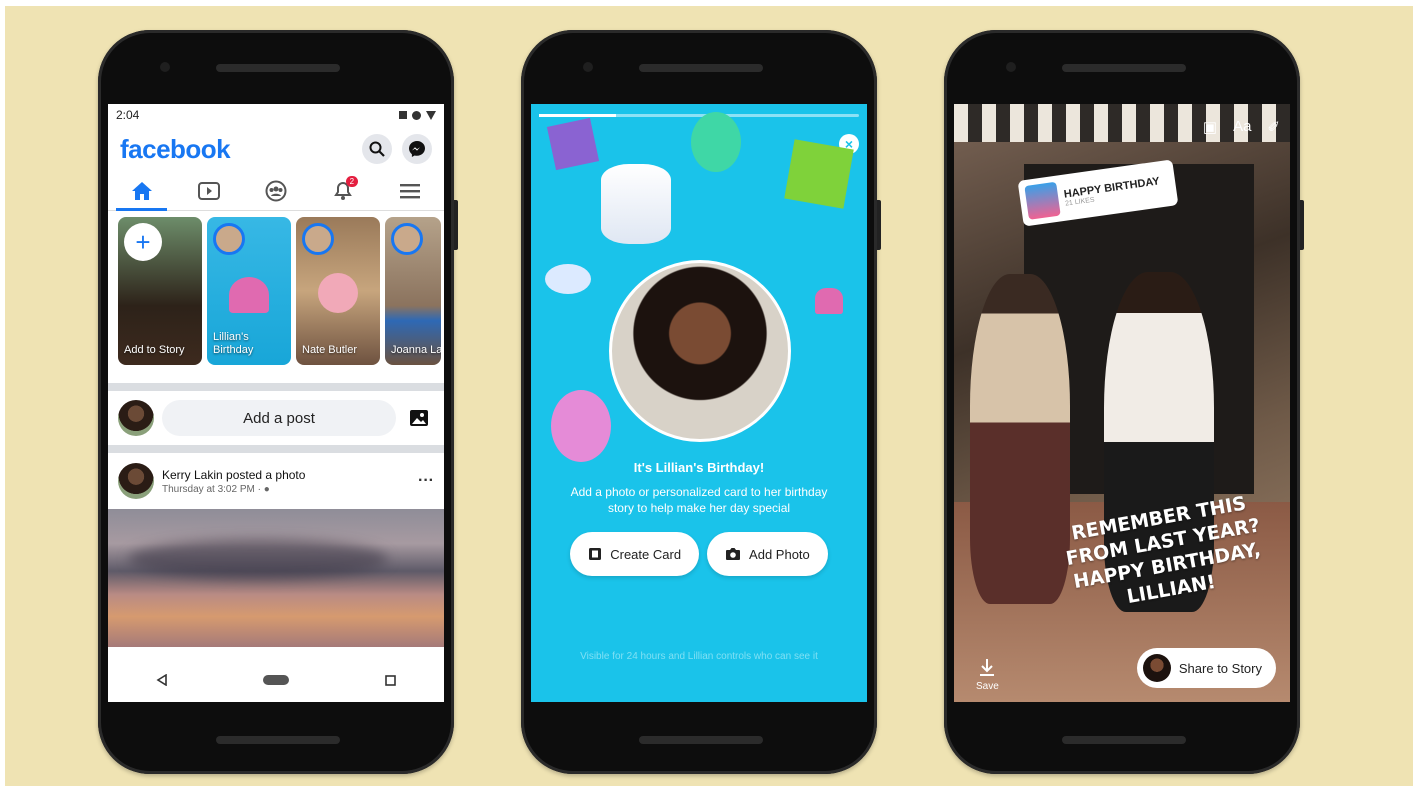 The height and width of the screenshot is (791, 1418). What do you see at coordinates (276, 115) in the screenshot?
I see `status-bar: 2:04` at bounding box center [276, 115].